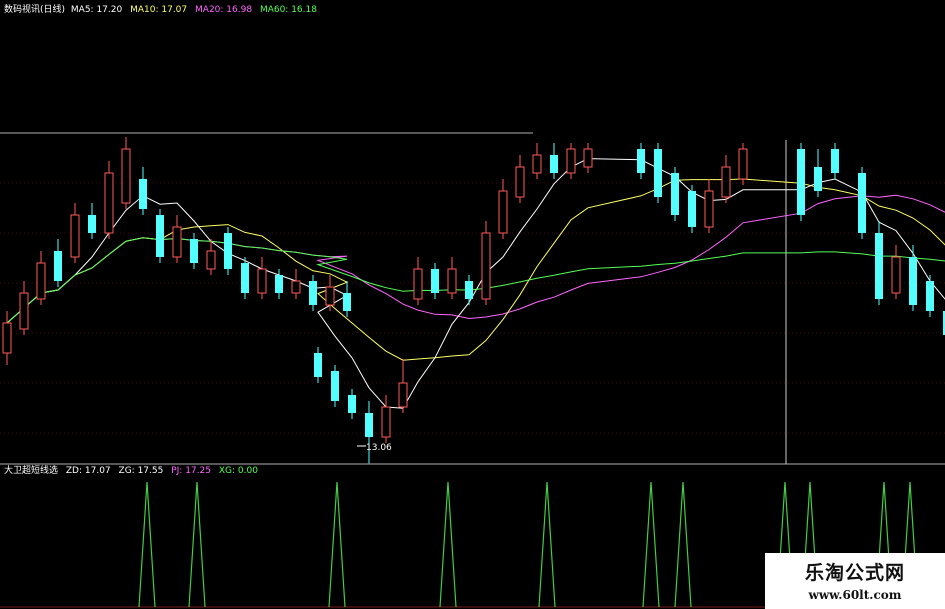  Describe the element at coordinates (191, 471) in the screenshot. I see `pj-readout: PJ: 17.25` at that location.